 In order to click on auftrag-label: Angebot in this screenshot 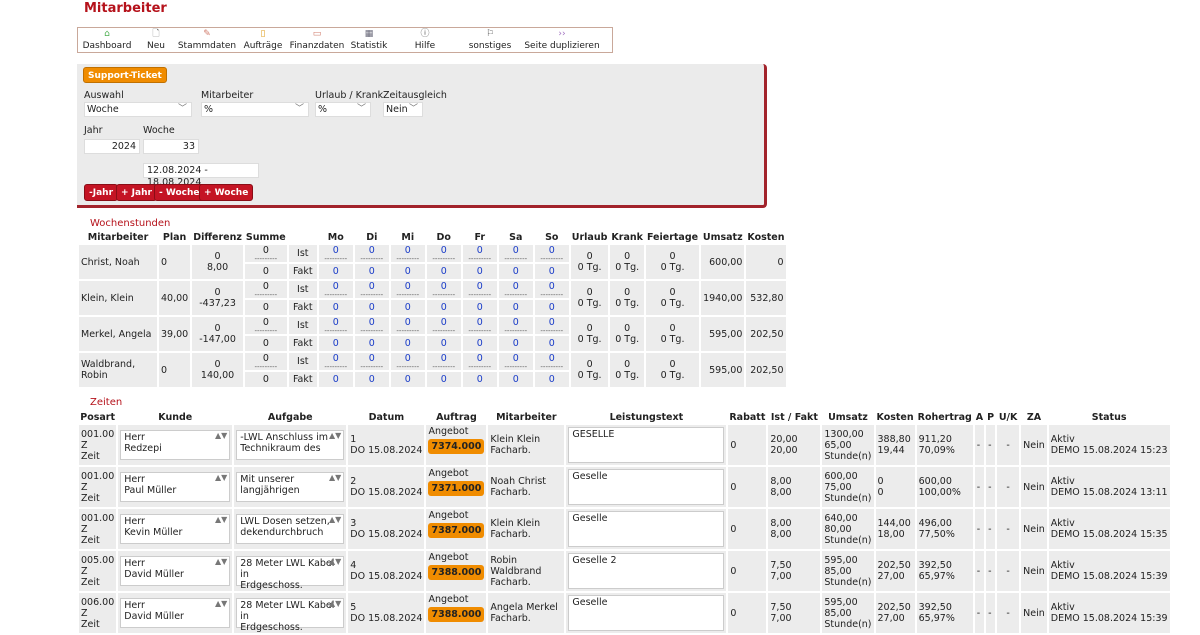, I will do `click(448, 599)`.